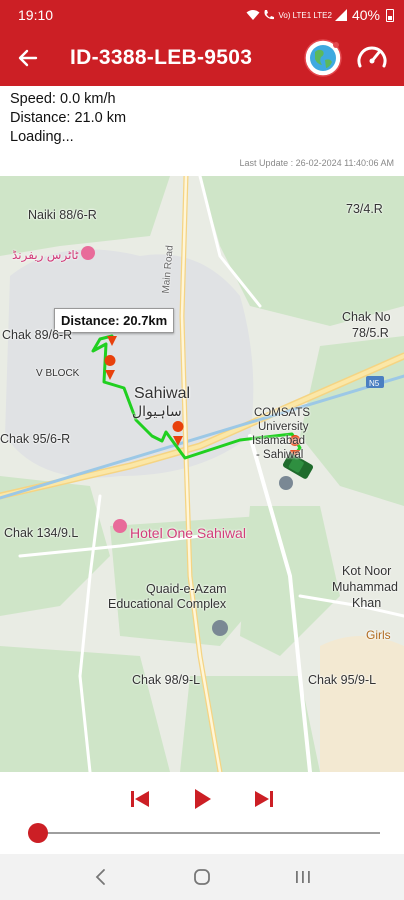 This screenshot has height=900, width=404. I want to click on map-label: Muhammad, so click(365, 587).